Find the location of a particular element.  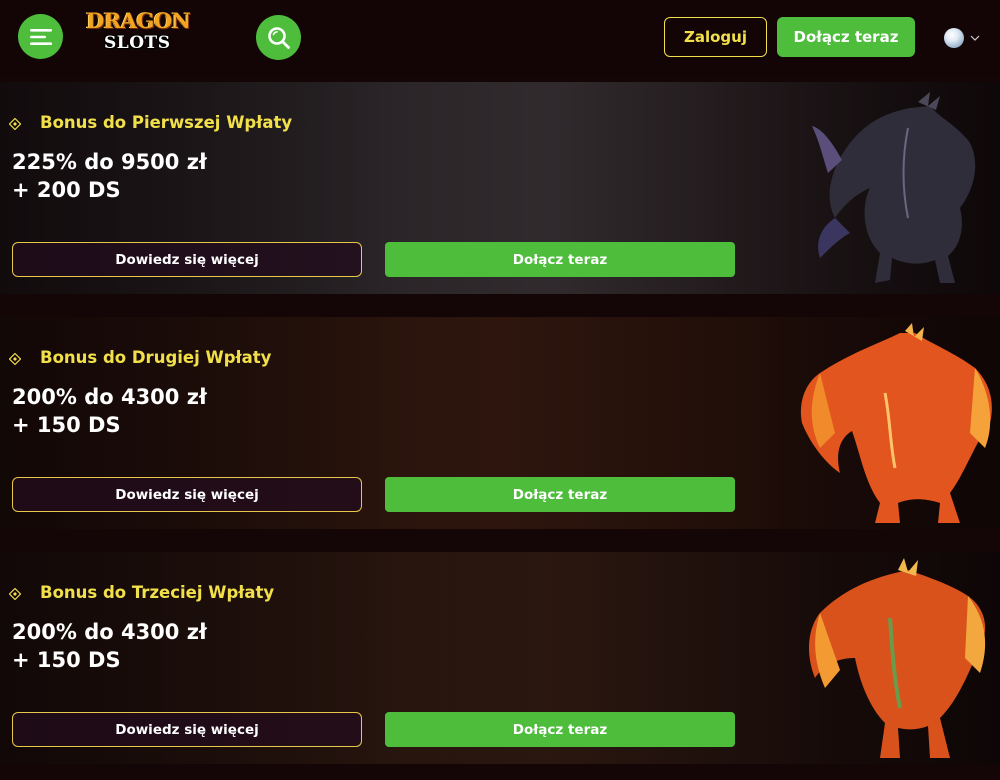

search-button is located at coordinates (278, 37).